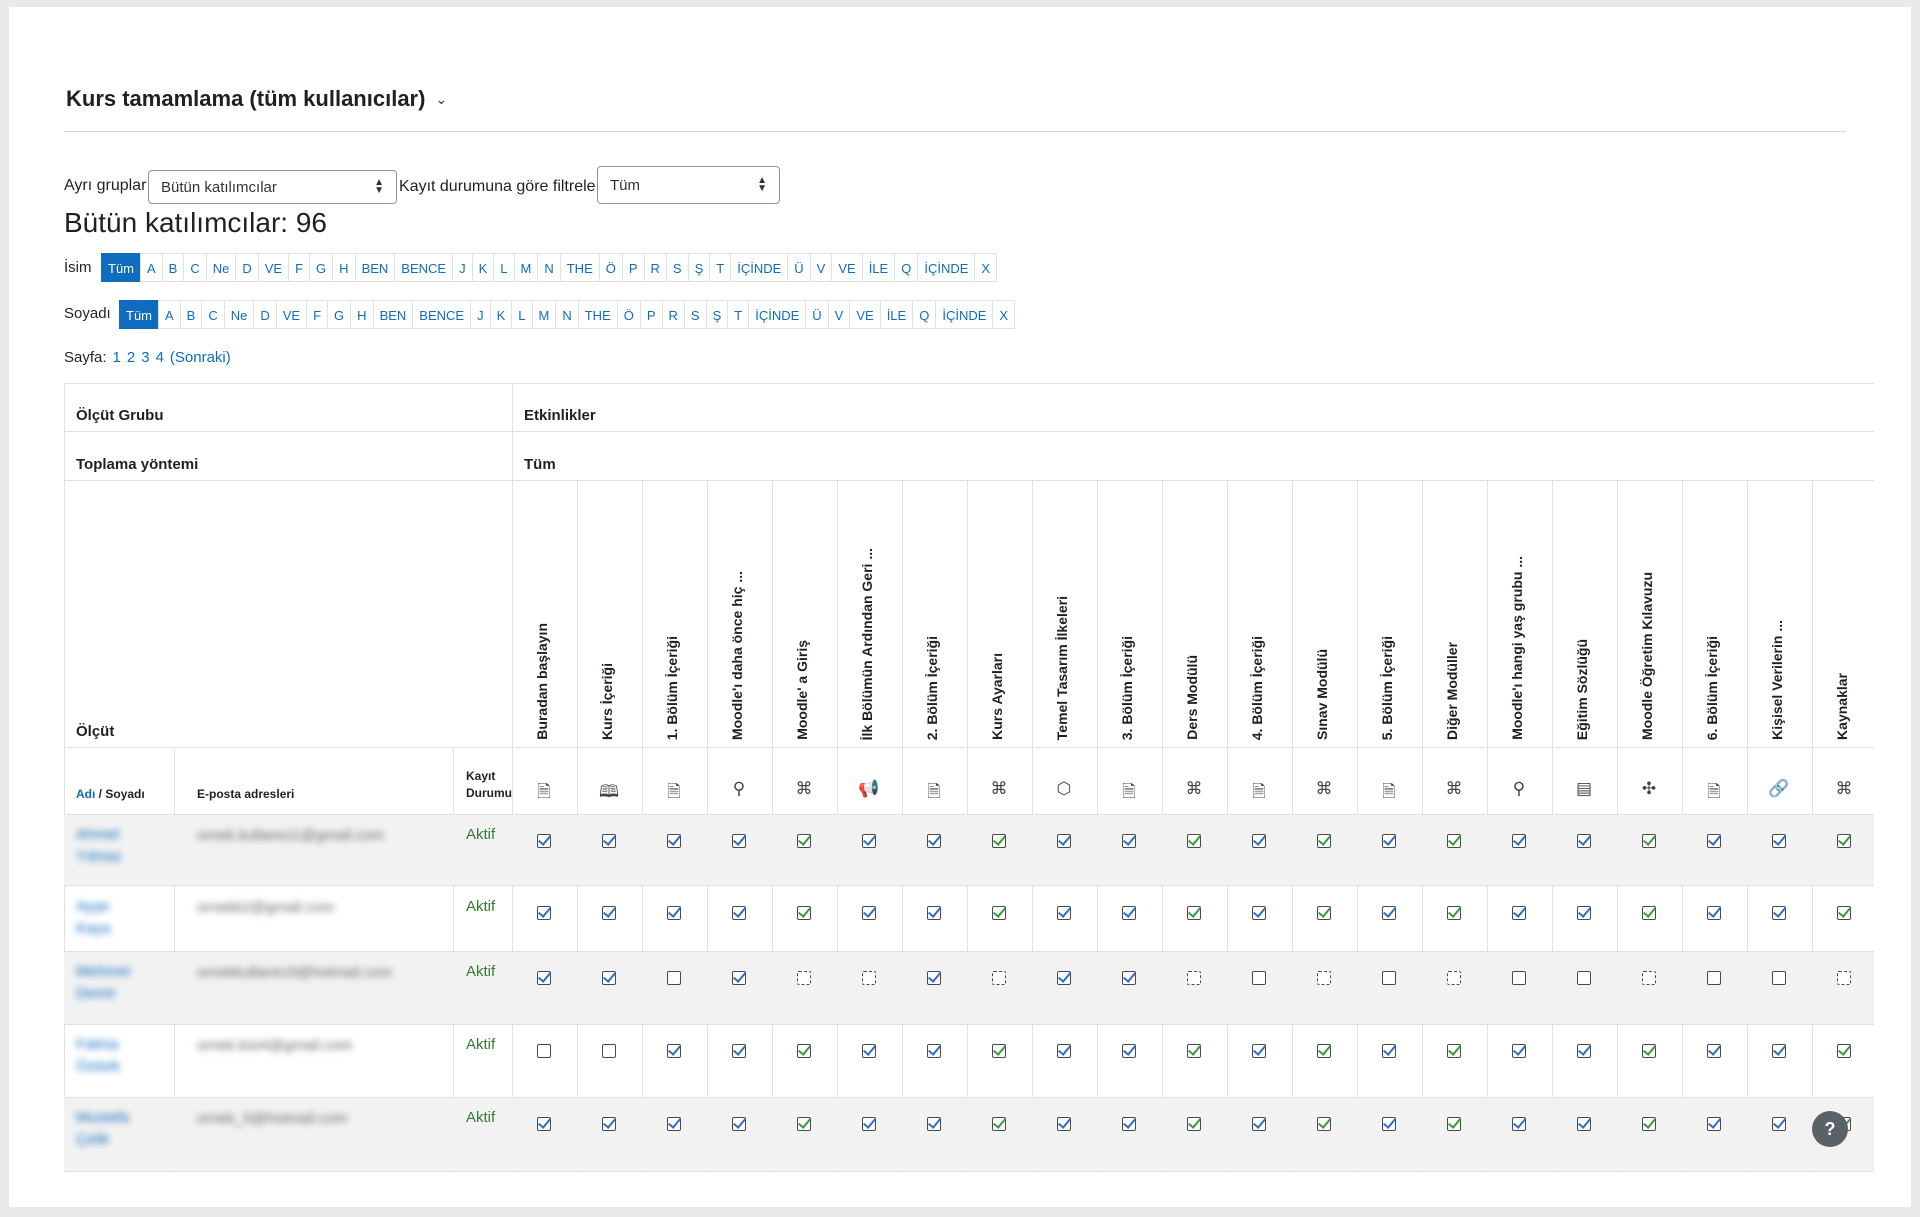 The width and height of the screenshot is (1920, 1217). I want to click on last-initial-button: G, so click(339, 314).